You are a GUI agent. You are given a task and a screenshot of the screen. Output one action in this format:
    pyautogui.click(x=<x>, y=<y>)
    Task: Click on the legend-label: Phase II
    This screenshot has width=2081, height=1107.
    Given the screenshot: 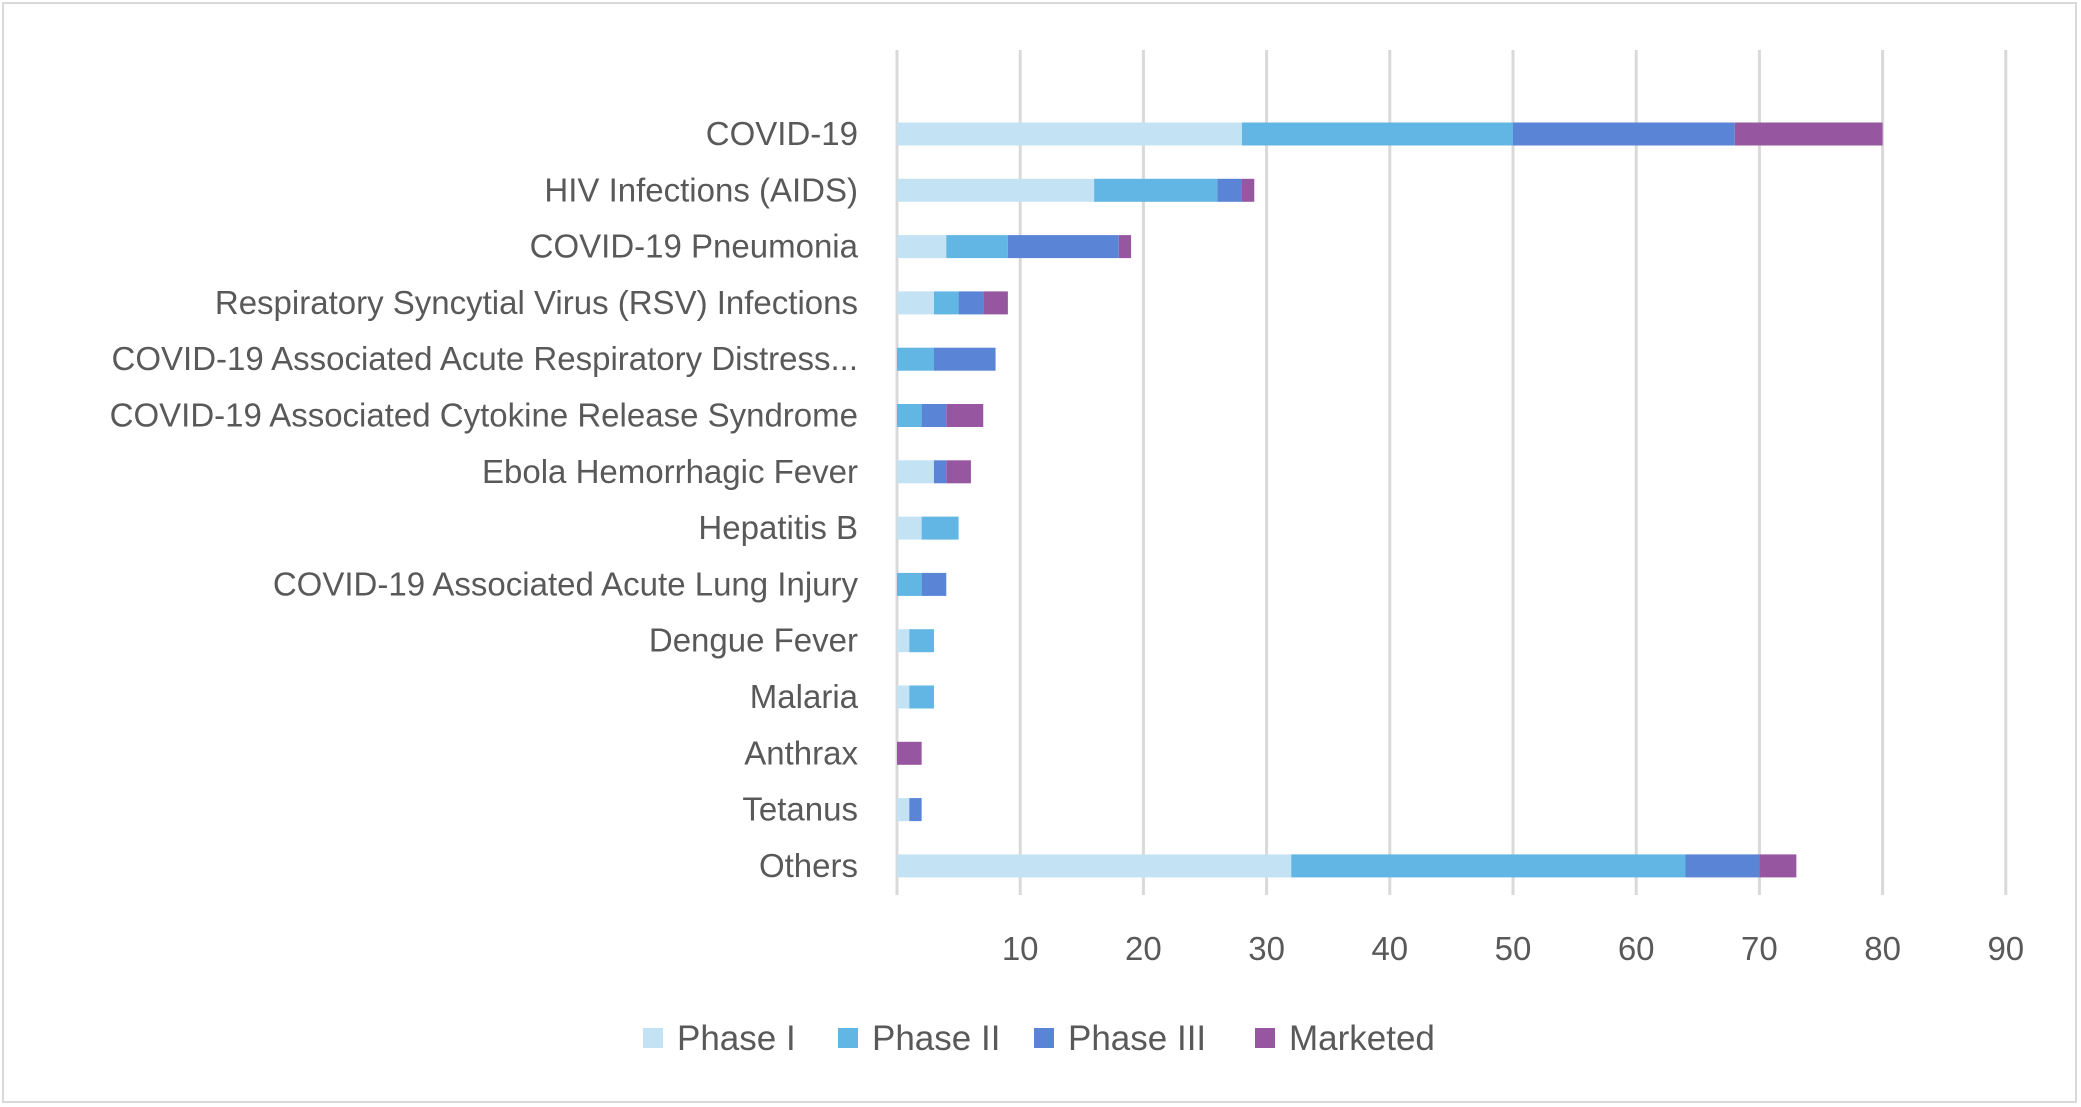 What is the action you would take?
    pyautogui.click(x=936, y=1038)
    